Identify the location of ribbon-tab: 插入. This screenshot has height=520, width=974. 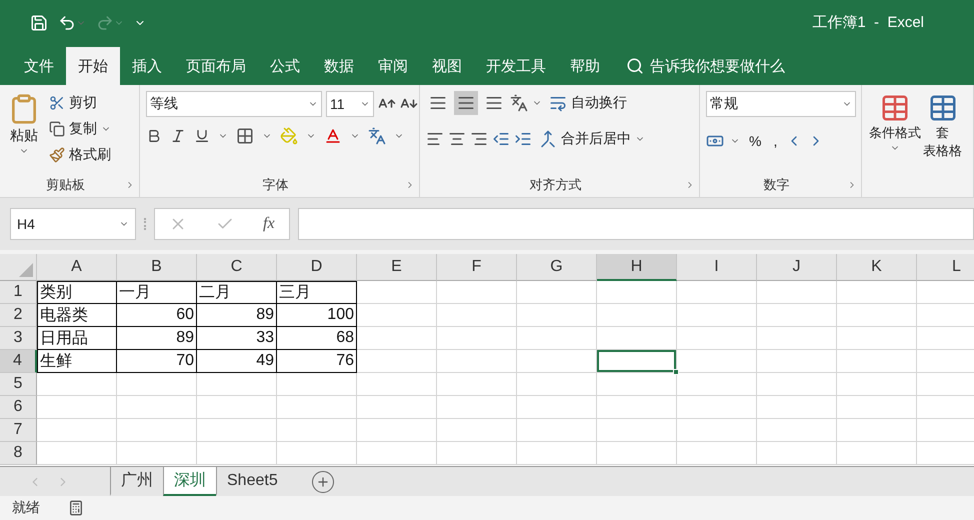
(147, 66).